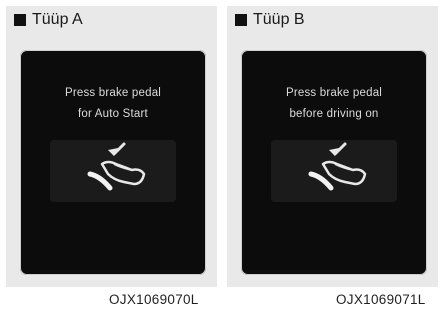 The width and height of the screenshot is (443, 311). What do you see at coordinates (279, 19) in the screenshot?
I see `panel-title-text: Tüüp B` at bounding box center [279, 19].